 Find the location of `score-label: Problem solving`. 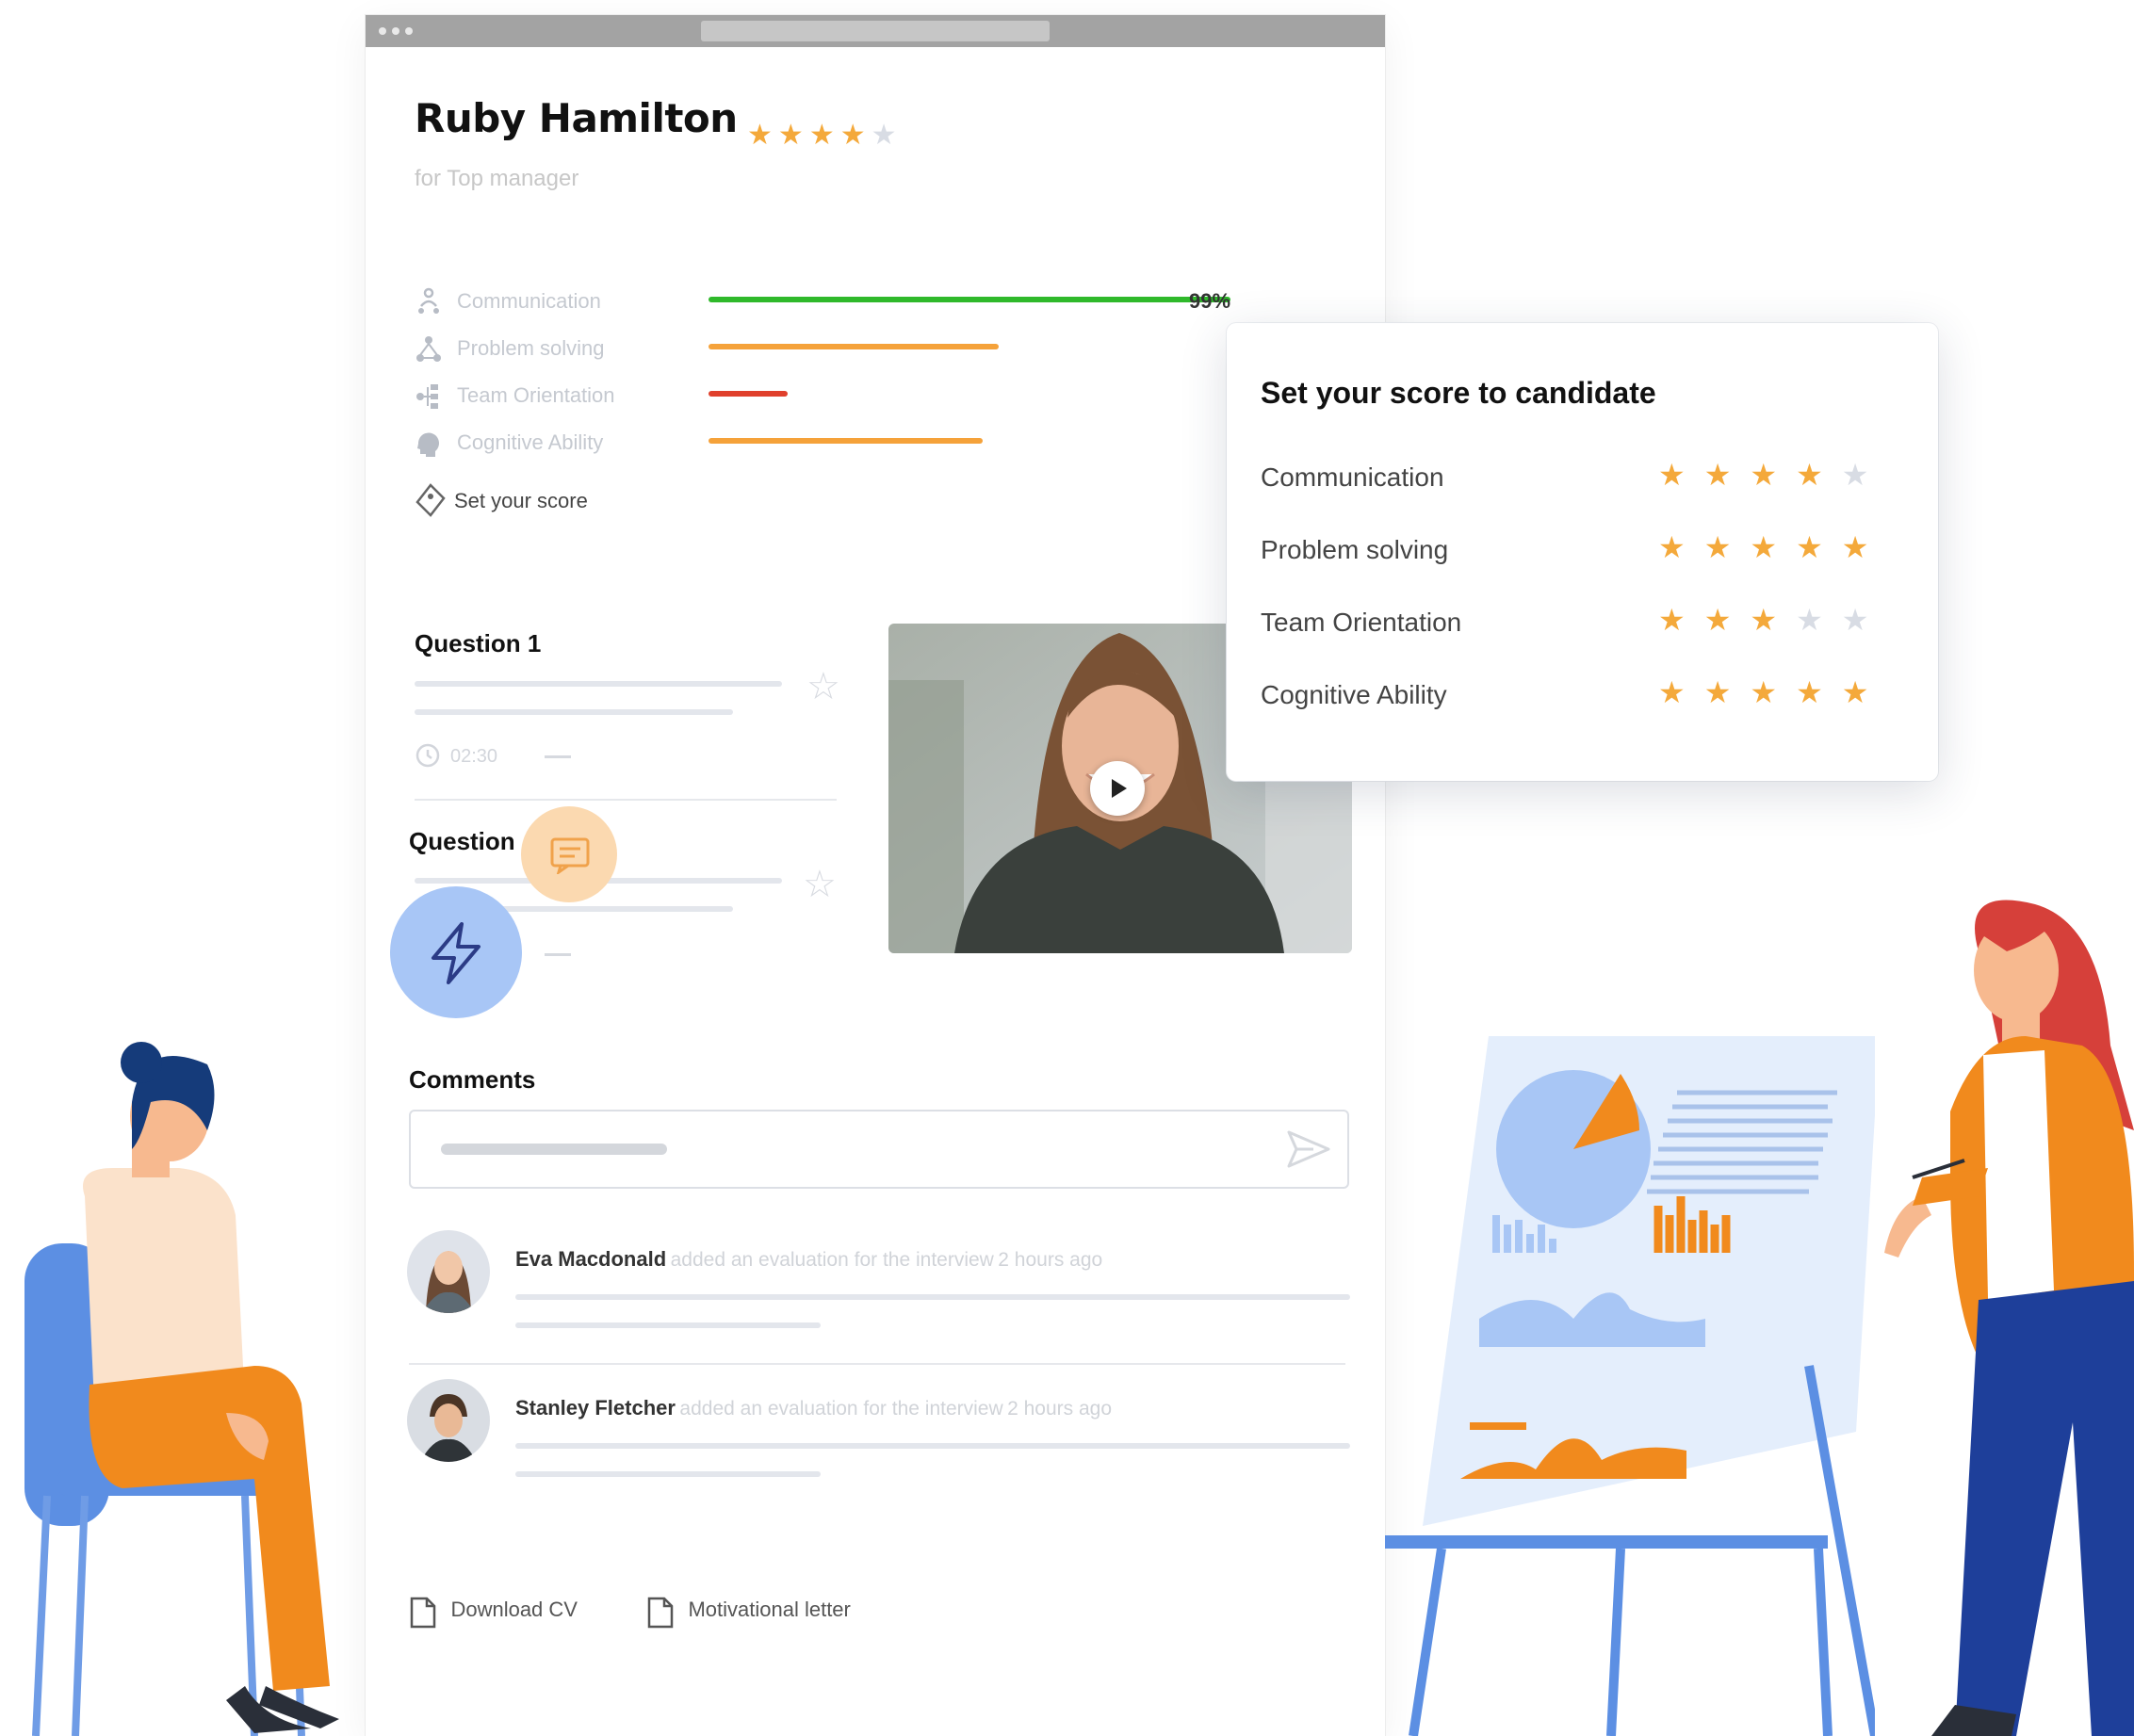

score-label: Problem solving is located at coordinates (1355, 549).